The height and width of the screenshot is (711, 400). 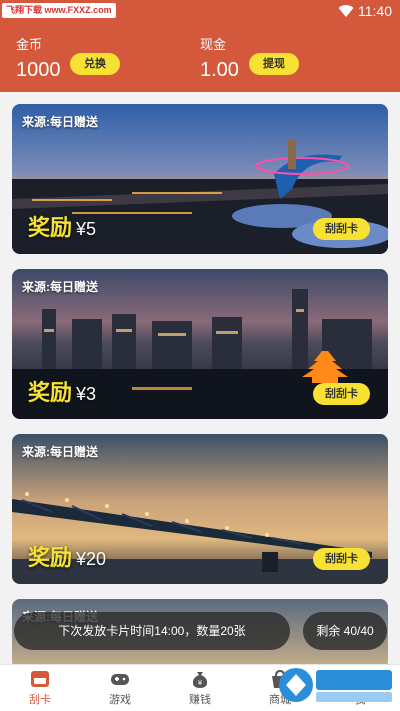 What do you see at coordinates (86, 394) in the screenshot?
I see `reward-amount: ¥3` at bounding box center [86, 394].